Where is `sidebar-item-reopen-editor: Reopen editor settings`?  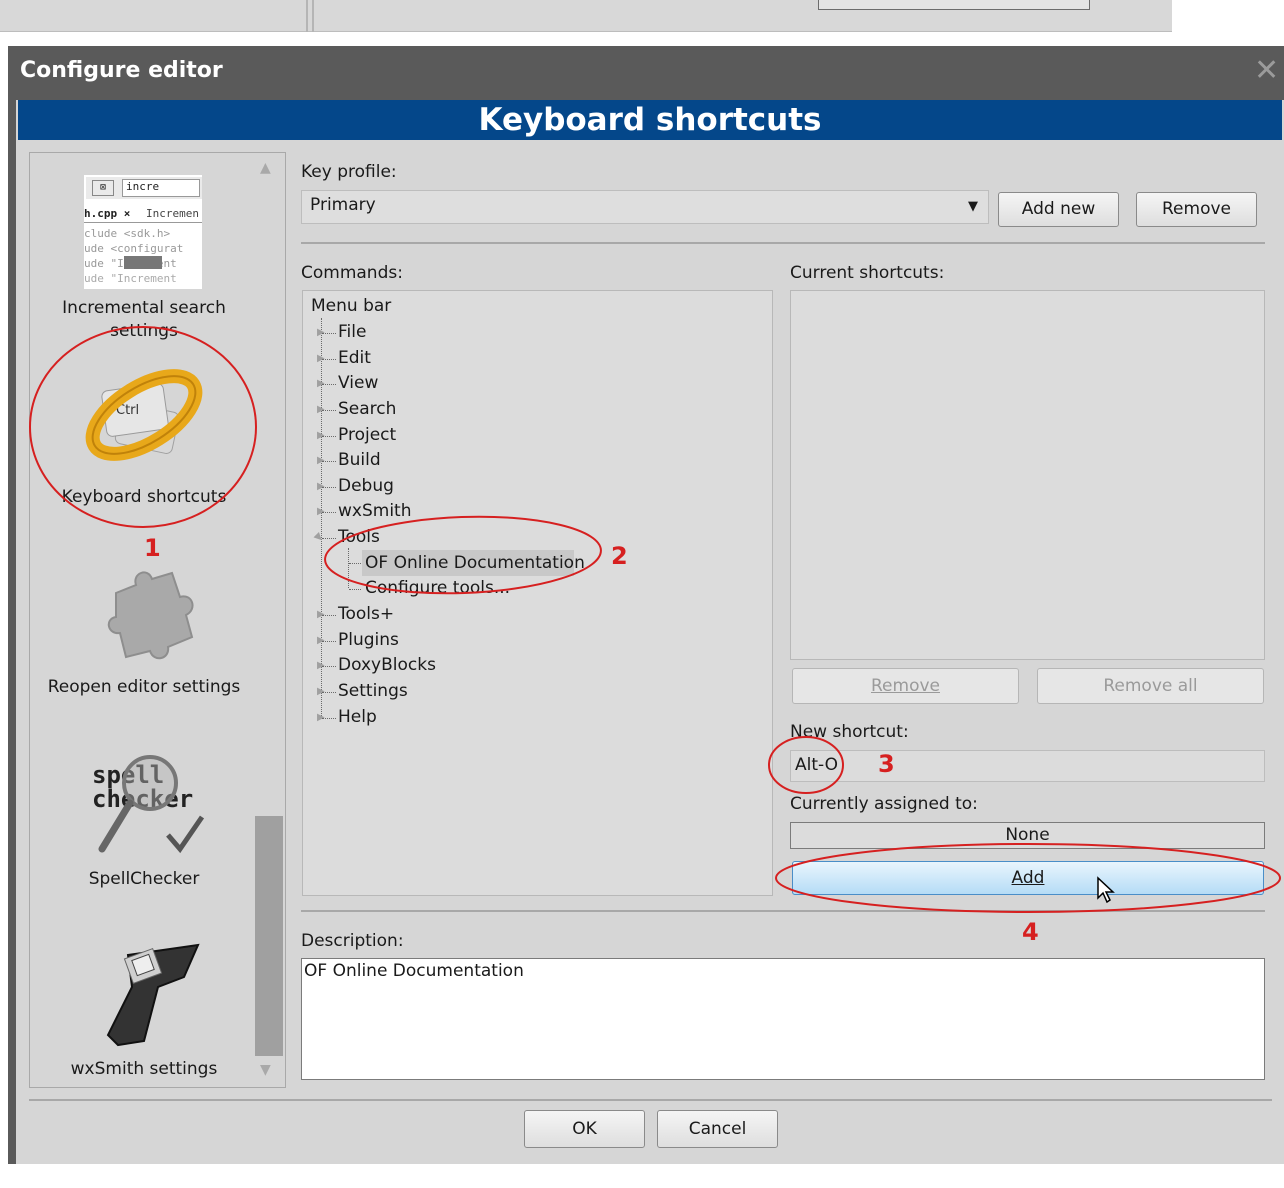
sidebar-item-reopen-editor: Reopen editor settings is located at coordinates (144, 628).